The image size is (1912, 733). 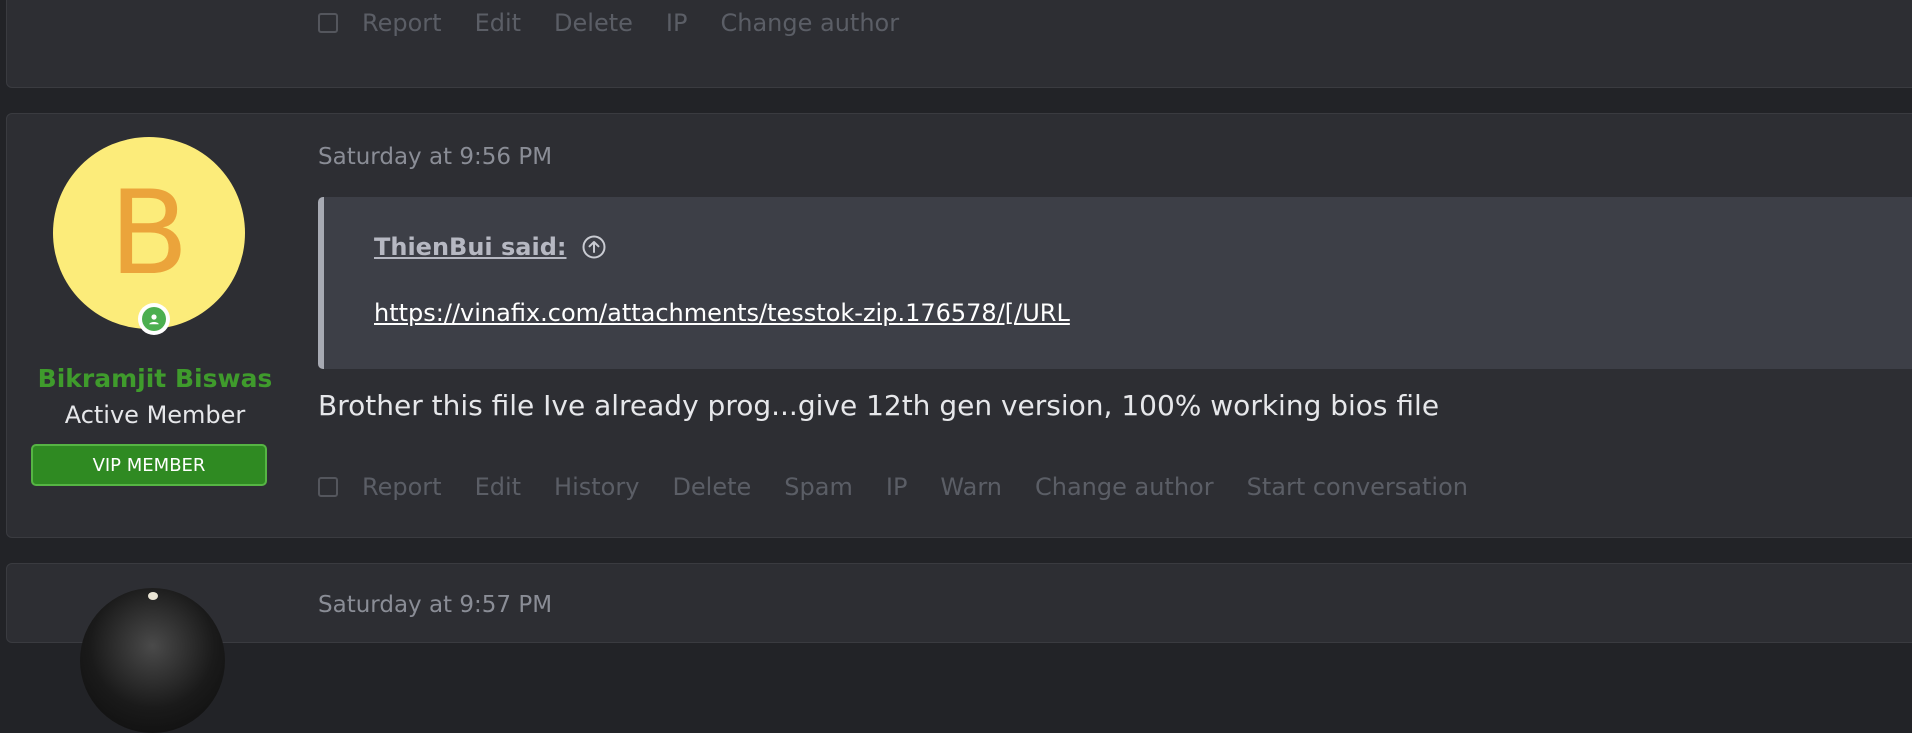 What do you see at coordinates (959, 44) in the screenshot?
I see `post-previous: Report Edit Delete IP Change author` at bounding box center [959, 44].